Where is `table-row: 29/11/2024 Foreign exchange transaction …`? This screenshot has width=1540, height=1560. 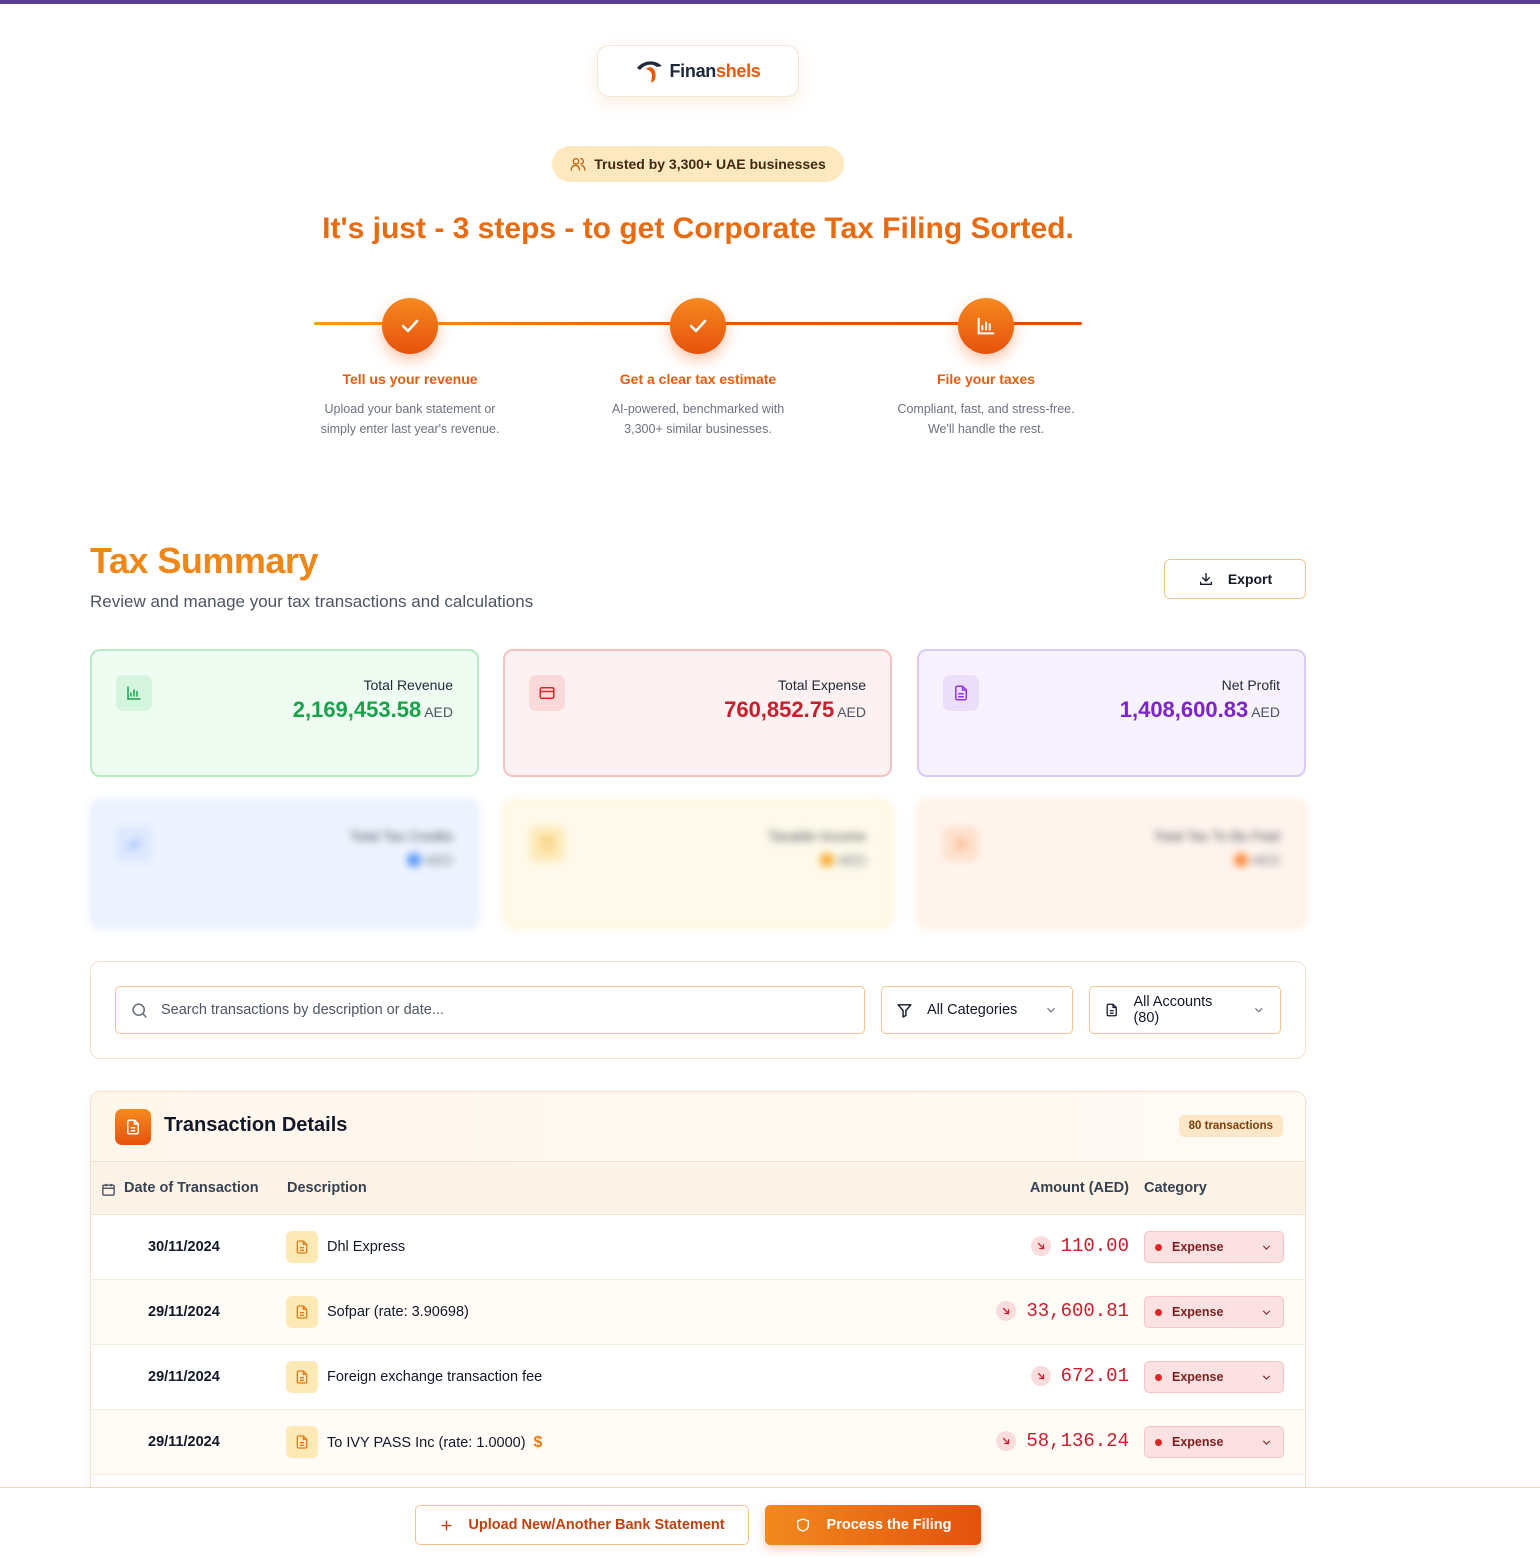
table-row: 29/11/2024 Foreign exchange transaction … is located at coordinates (698, 1377).